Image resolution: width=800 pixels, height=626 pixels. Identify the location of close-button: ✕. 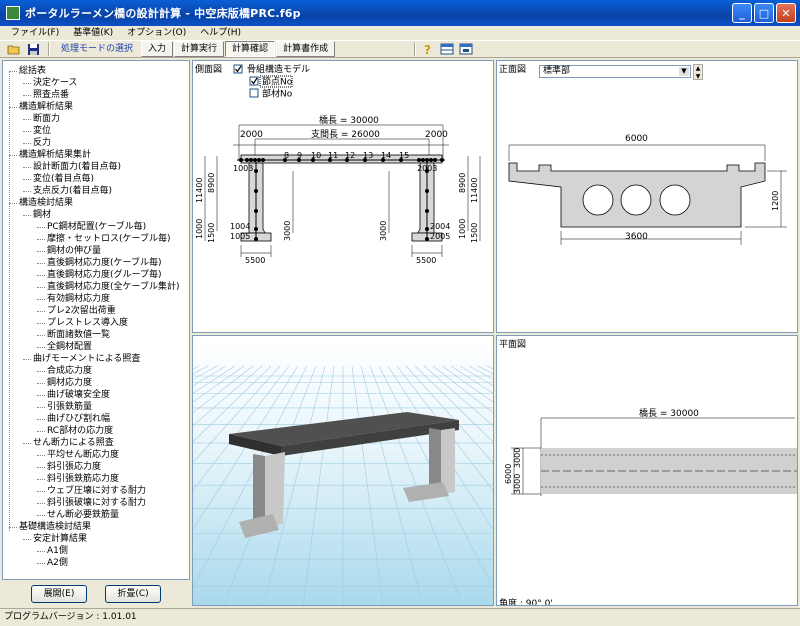
(786, 13).